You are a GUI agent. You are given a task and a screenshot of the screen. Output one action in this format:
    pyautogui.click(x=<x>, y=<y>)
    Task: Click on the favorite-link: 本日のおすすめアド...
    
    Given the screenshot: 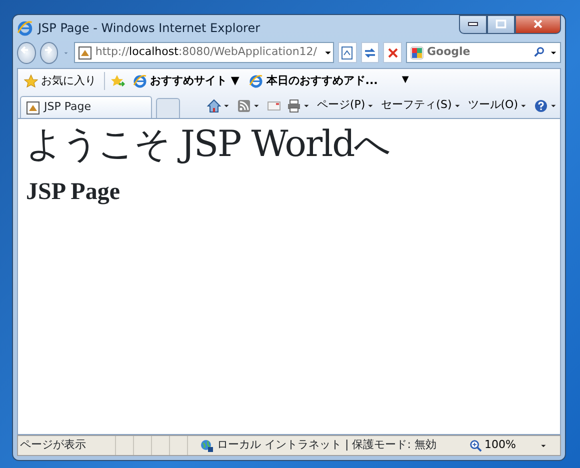 What is the action you would take?
    pyautogui.click(x=313, y=81)
    